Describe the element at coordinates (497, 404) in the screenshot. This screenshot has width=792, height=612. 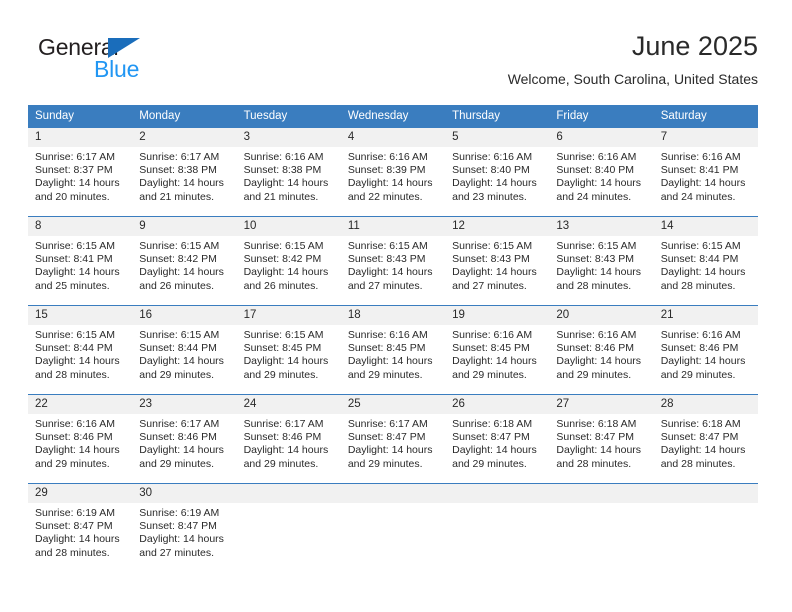
I see `day-number: 26` at that location.